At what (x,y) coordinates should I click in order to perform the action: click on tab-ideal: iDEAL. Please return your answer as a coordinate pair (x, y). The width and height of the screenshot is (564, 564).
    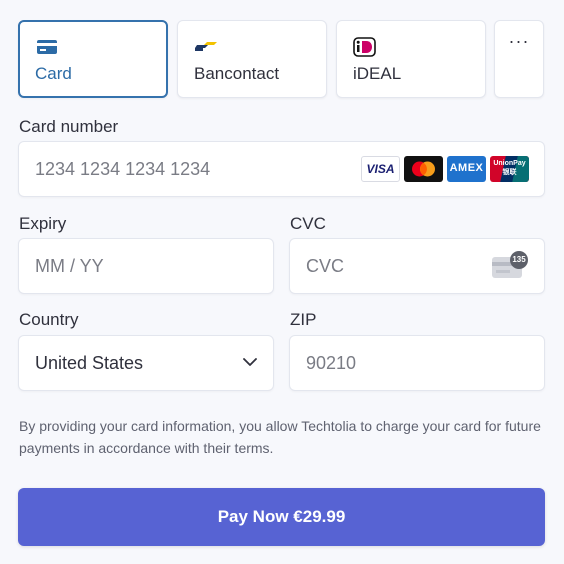
    Looking at the image, I should click on (411, 59).